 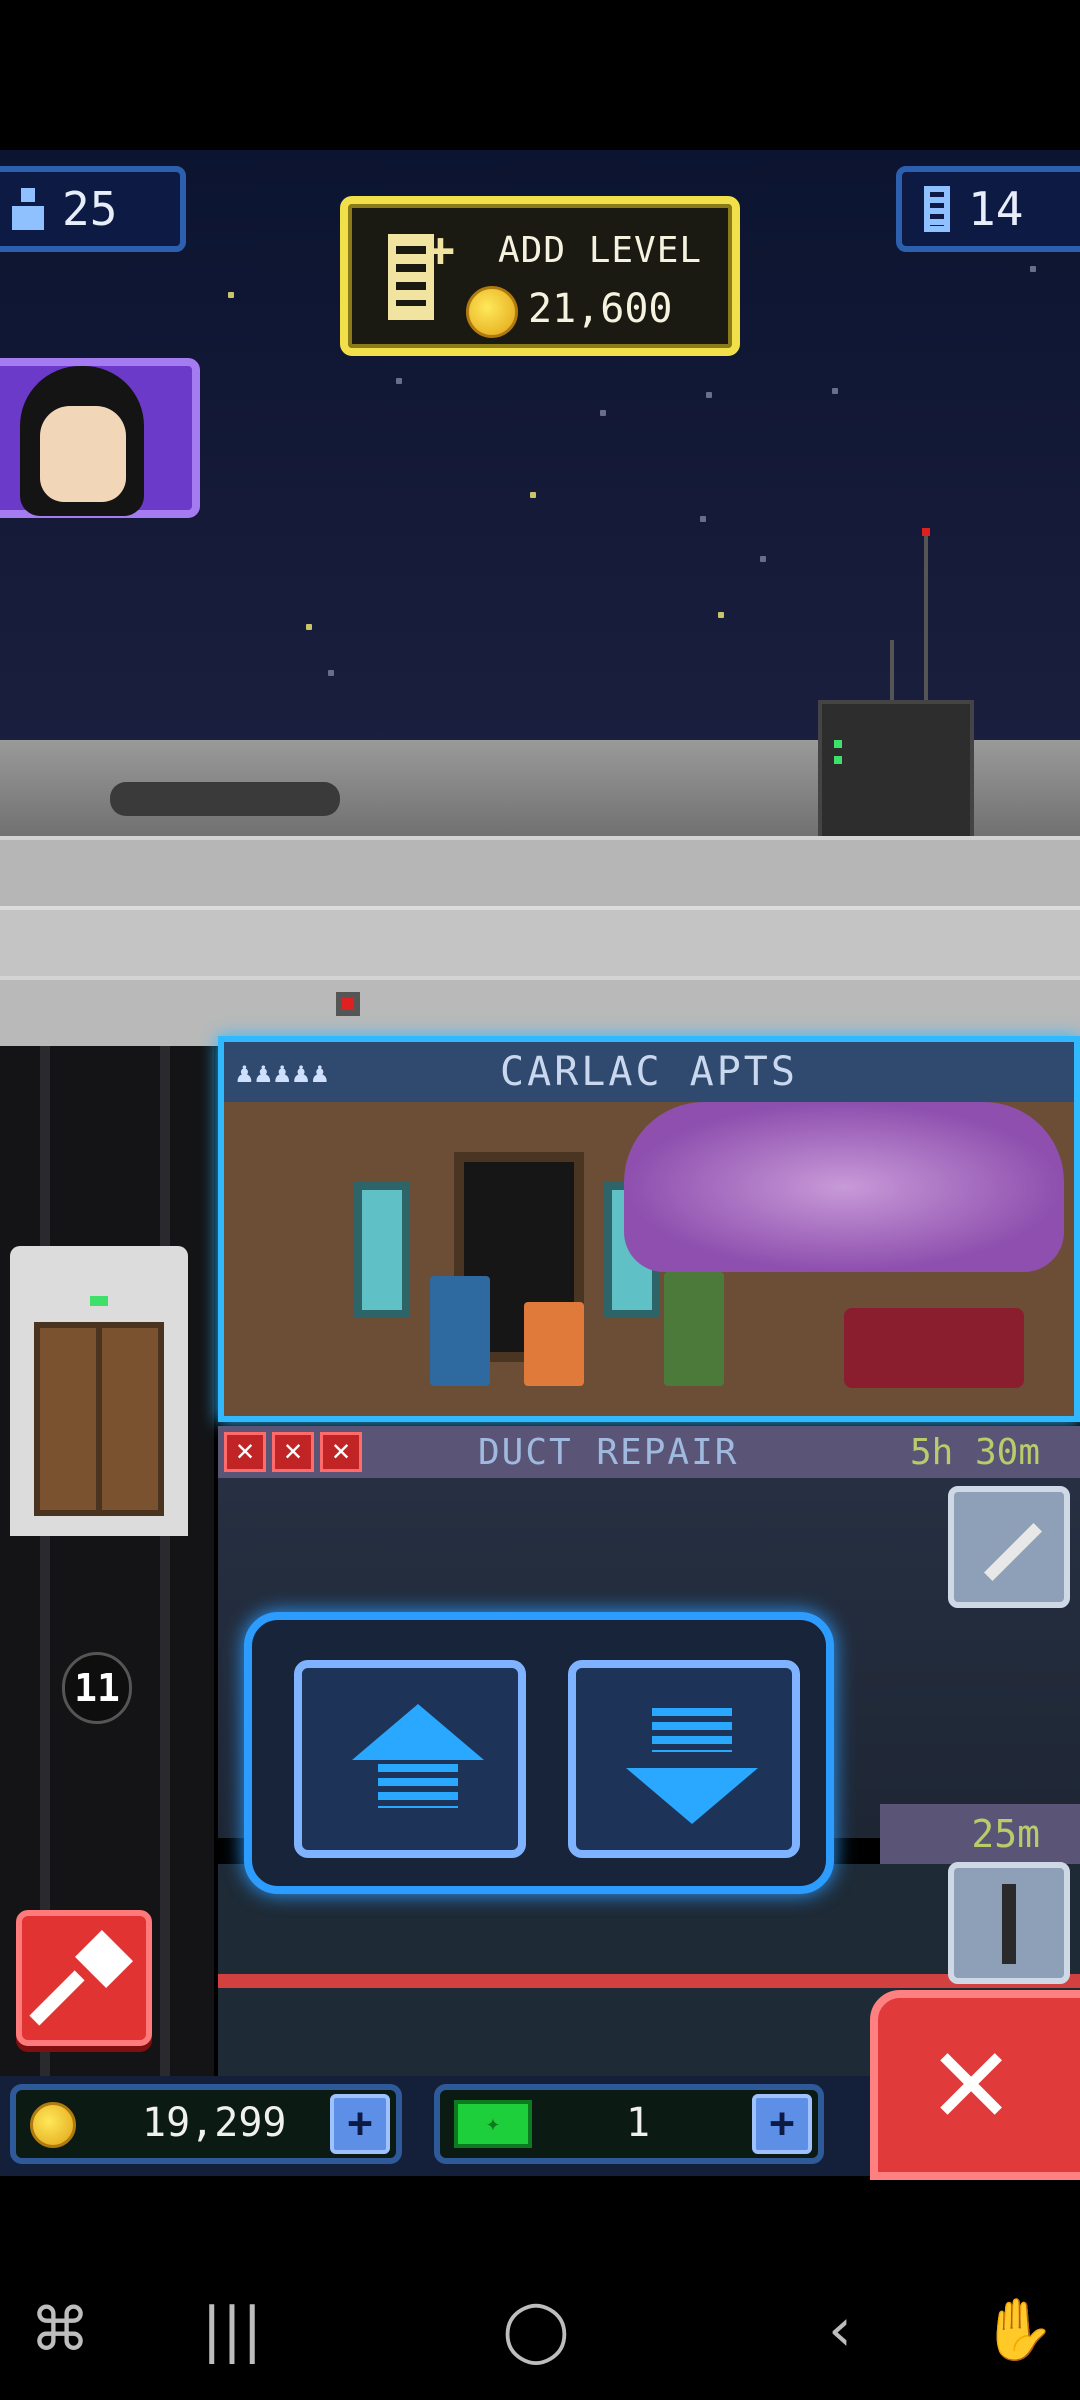 What do you see at coordinates (97, 1688) in the screenshot?
I see `elevator-floor-indicator: 11` at bounding box center [97, 1688].